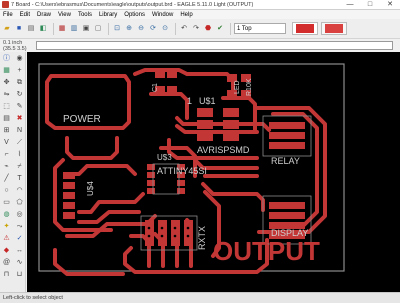  I want to click on menu-window: Window, so click(162, 15).